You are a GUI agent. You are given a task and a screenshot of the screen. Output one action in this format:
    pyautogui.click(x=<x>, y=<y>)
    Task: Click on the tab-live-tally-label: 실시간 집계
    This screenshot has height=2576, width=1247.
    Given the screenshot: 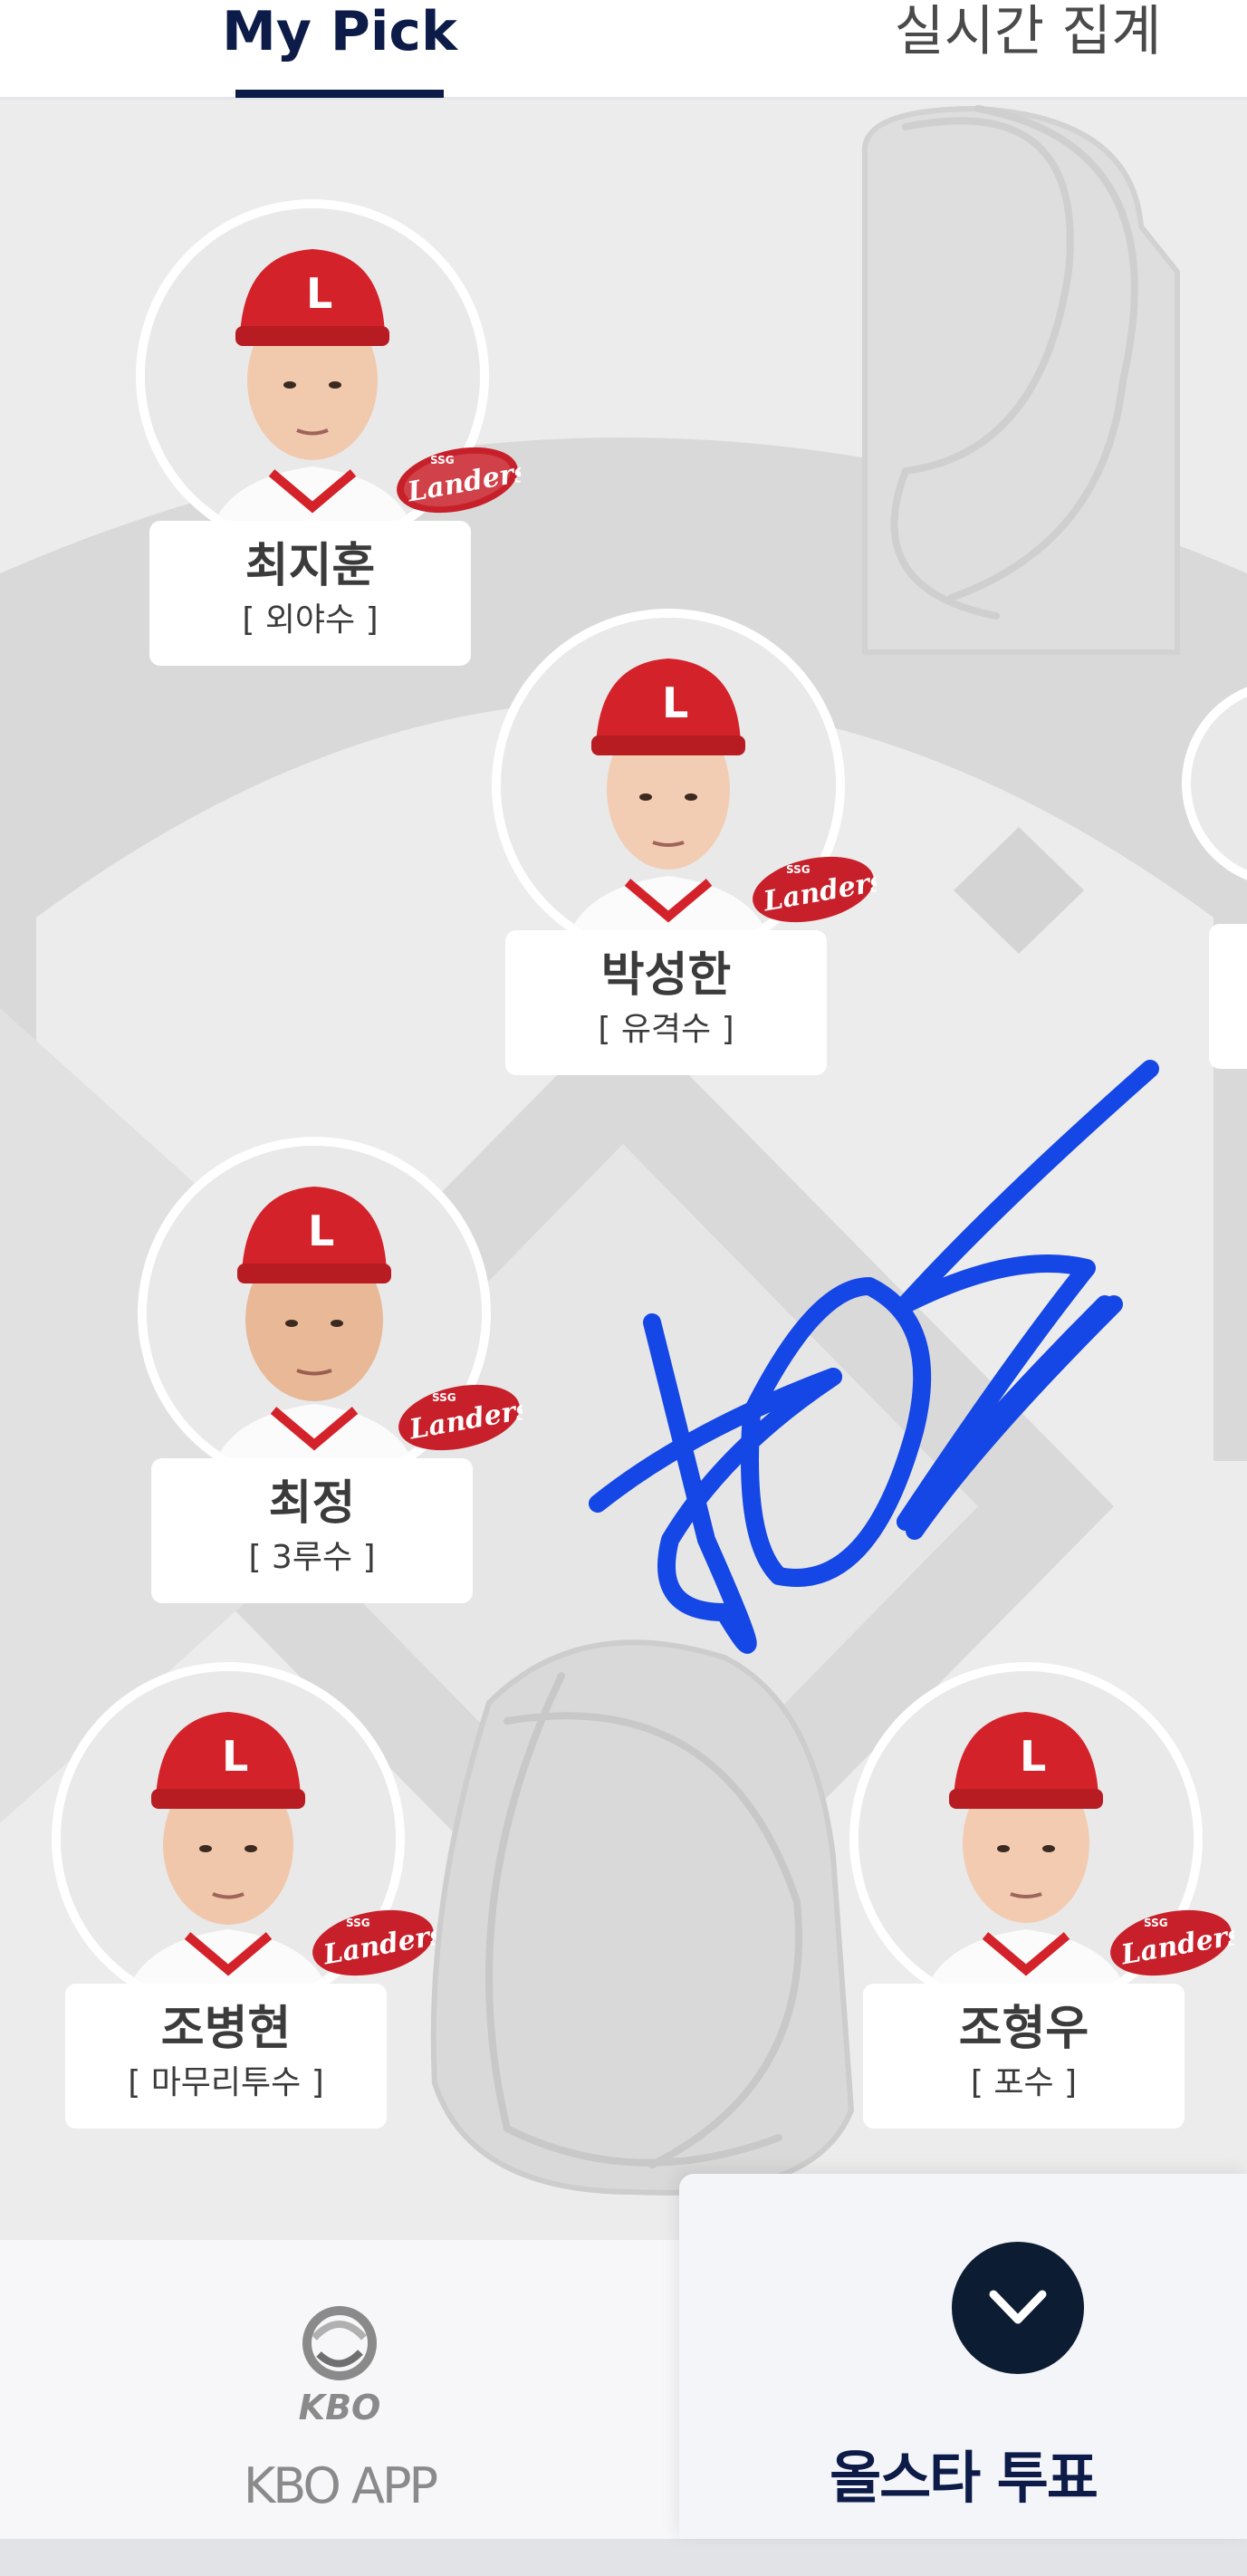 What is the action you would take?
    pyautogui.click(x=1028, y=31)
    